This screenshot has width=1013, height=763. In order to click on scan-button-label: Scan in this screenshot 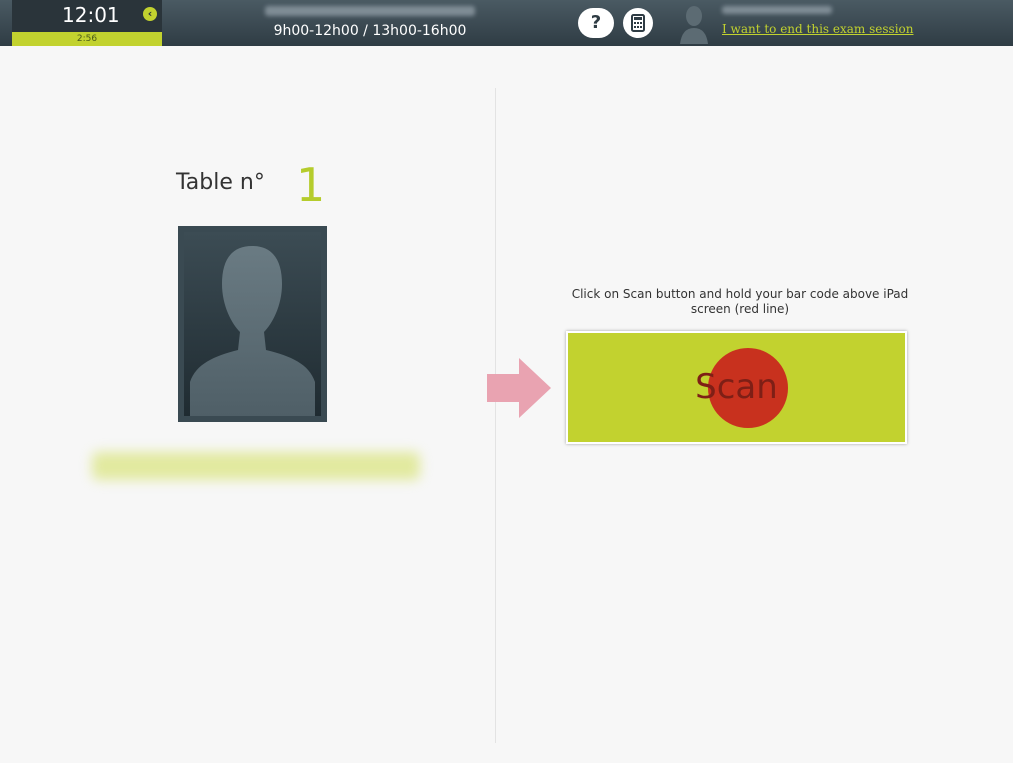, I will do `click(736, 387)`.